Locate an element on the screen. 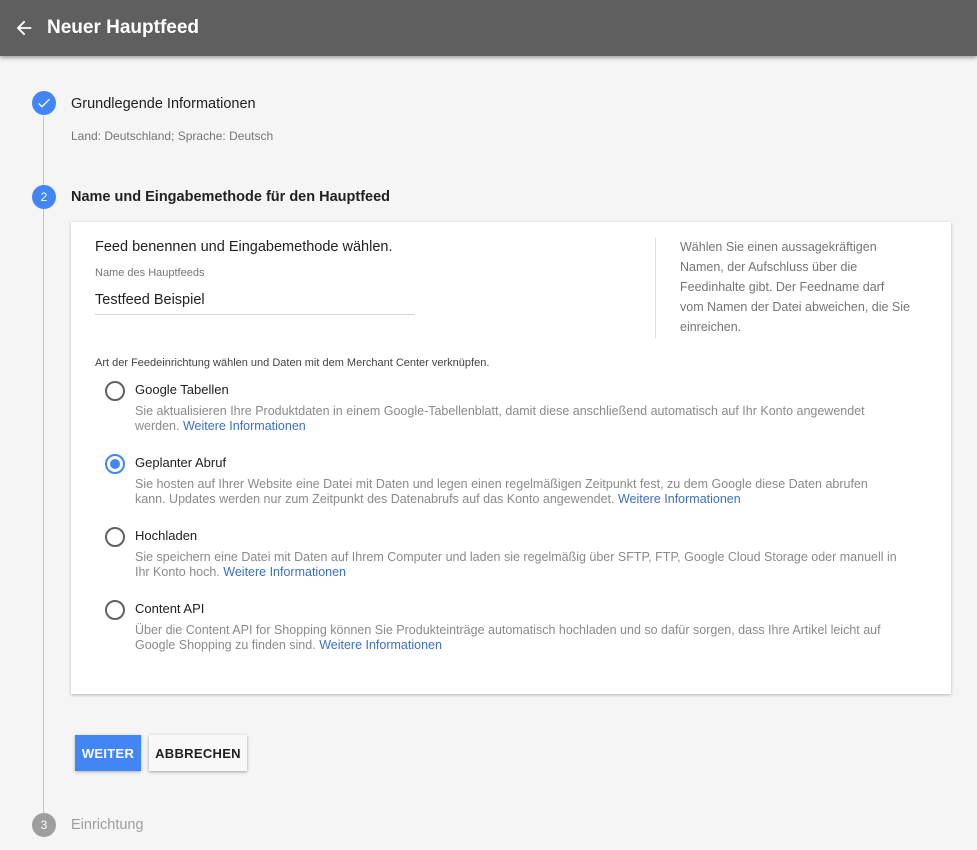 Image resolution: width=977 pixels, height=850 pixels. step-3-indicator: 3 is located at coordinates (44, 825).